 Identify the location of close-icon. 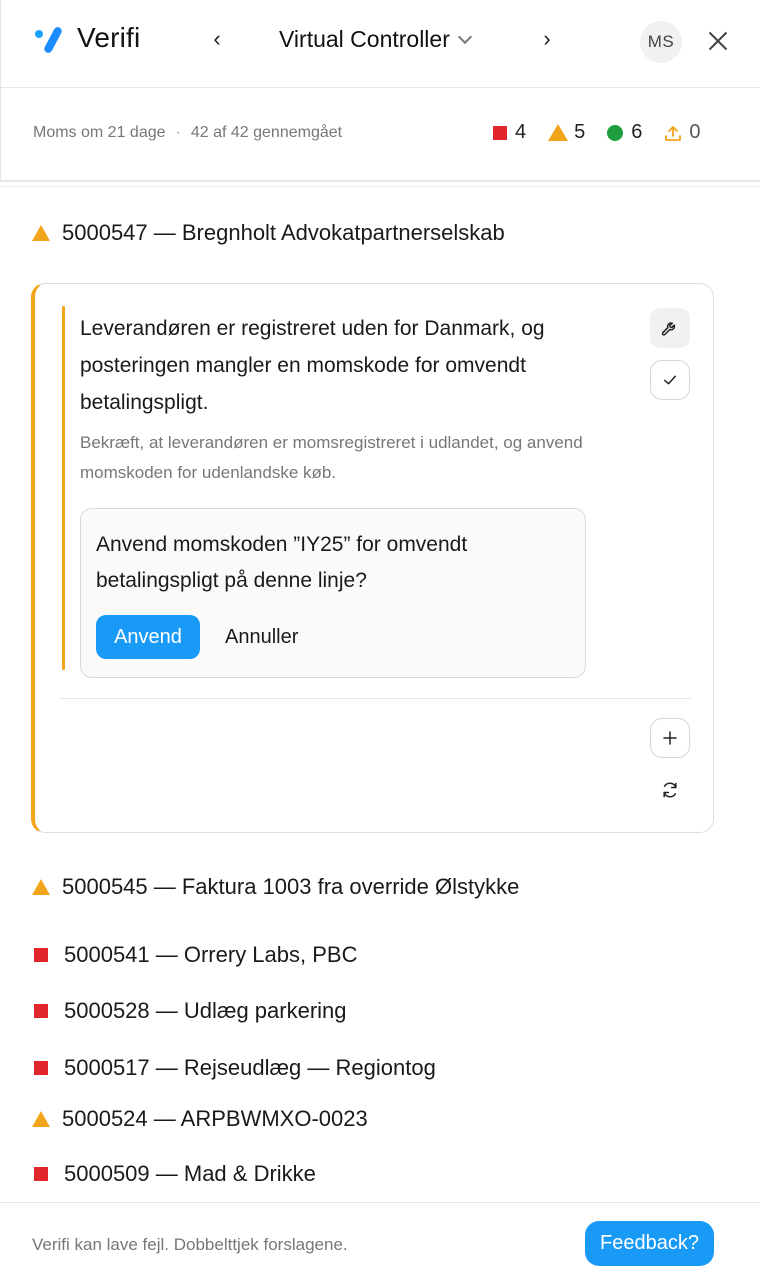
(718, 41).